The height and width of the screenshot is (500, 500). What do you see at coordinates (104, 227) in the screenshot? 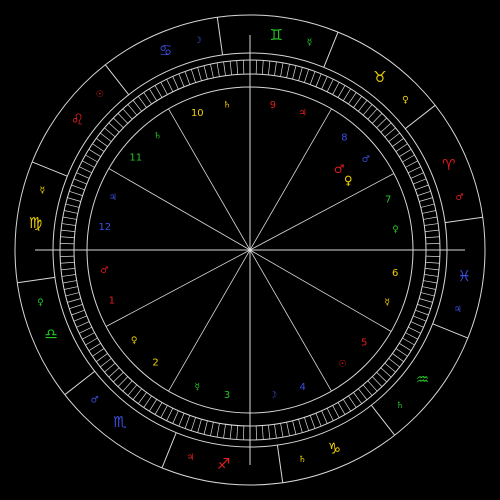
I see `house-number: 12` at bounding box center [104, 227].